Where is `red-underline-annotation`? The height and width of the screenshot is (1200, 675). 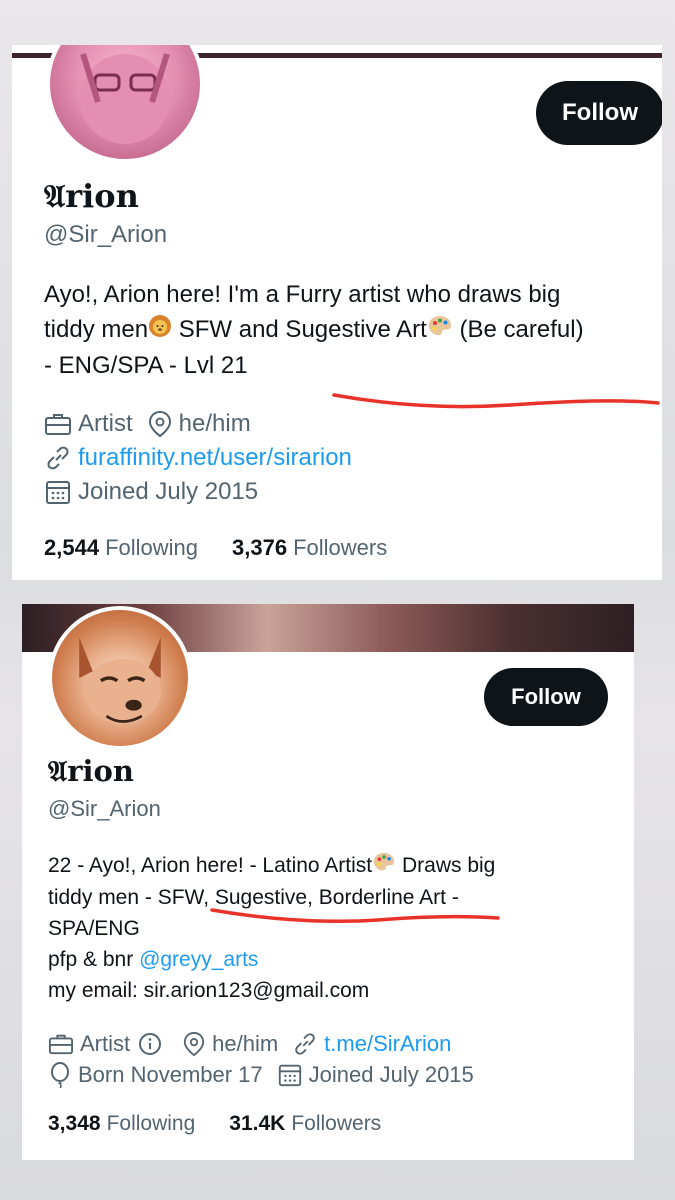
red-underline-annotation is located at coordinates (496, 401).